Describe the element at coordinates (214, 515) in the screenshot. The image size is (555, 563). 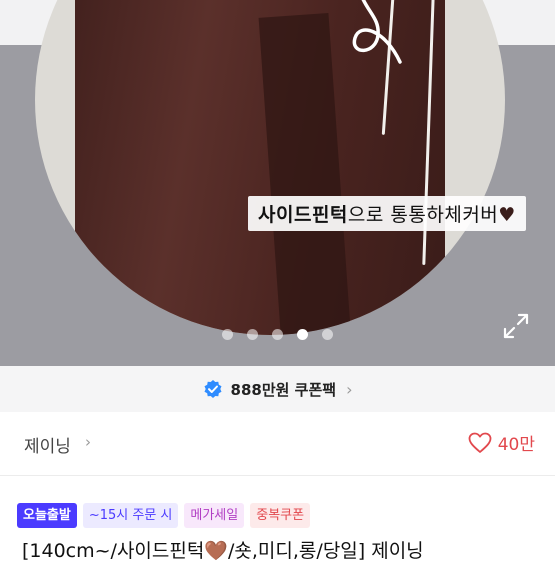
I see `badge-mega-sale: 메가세일` at that location.